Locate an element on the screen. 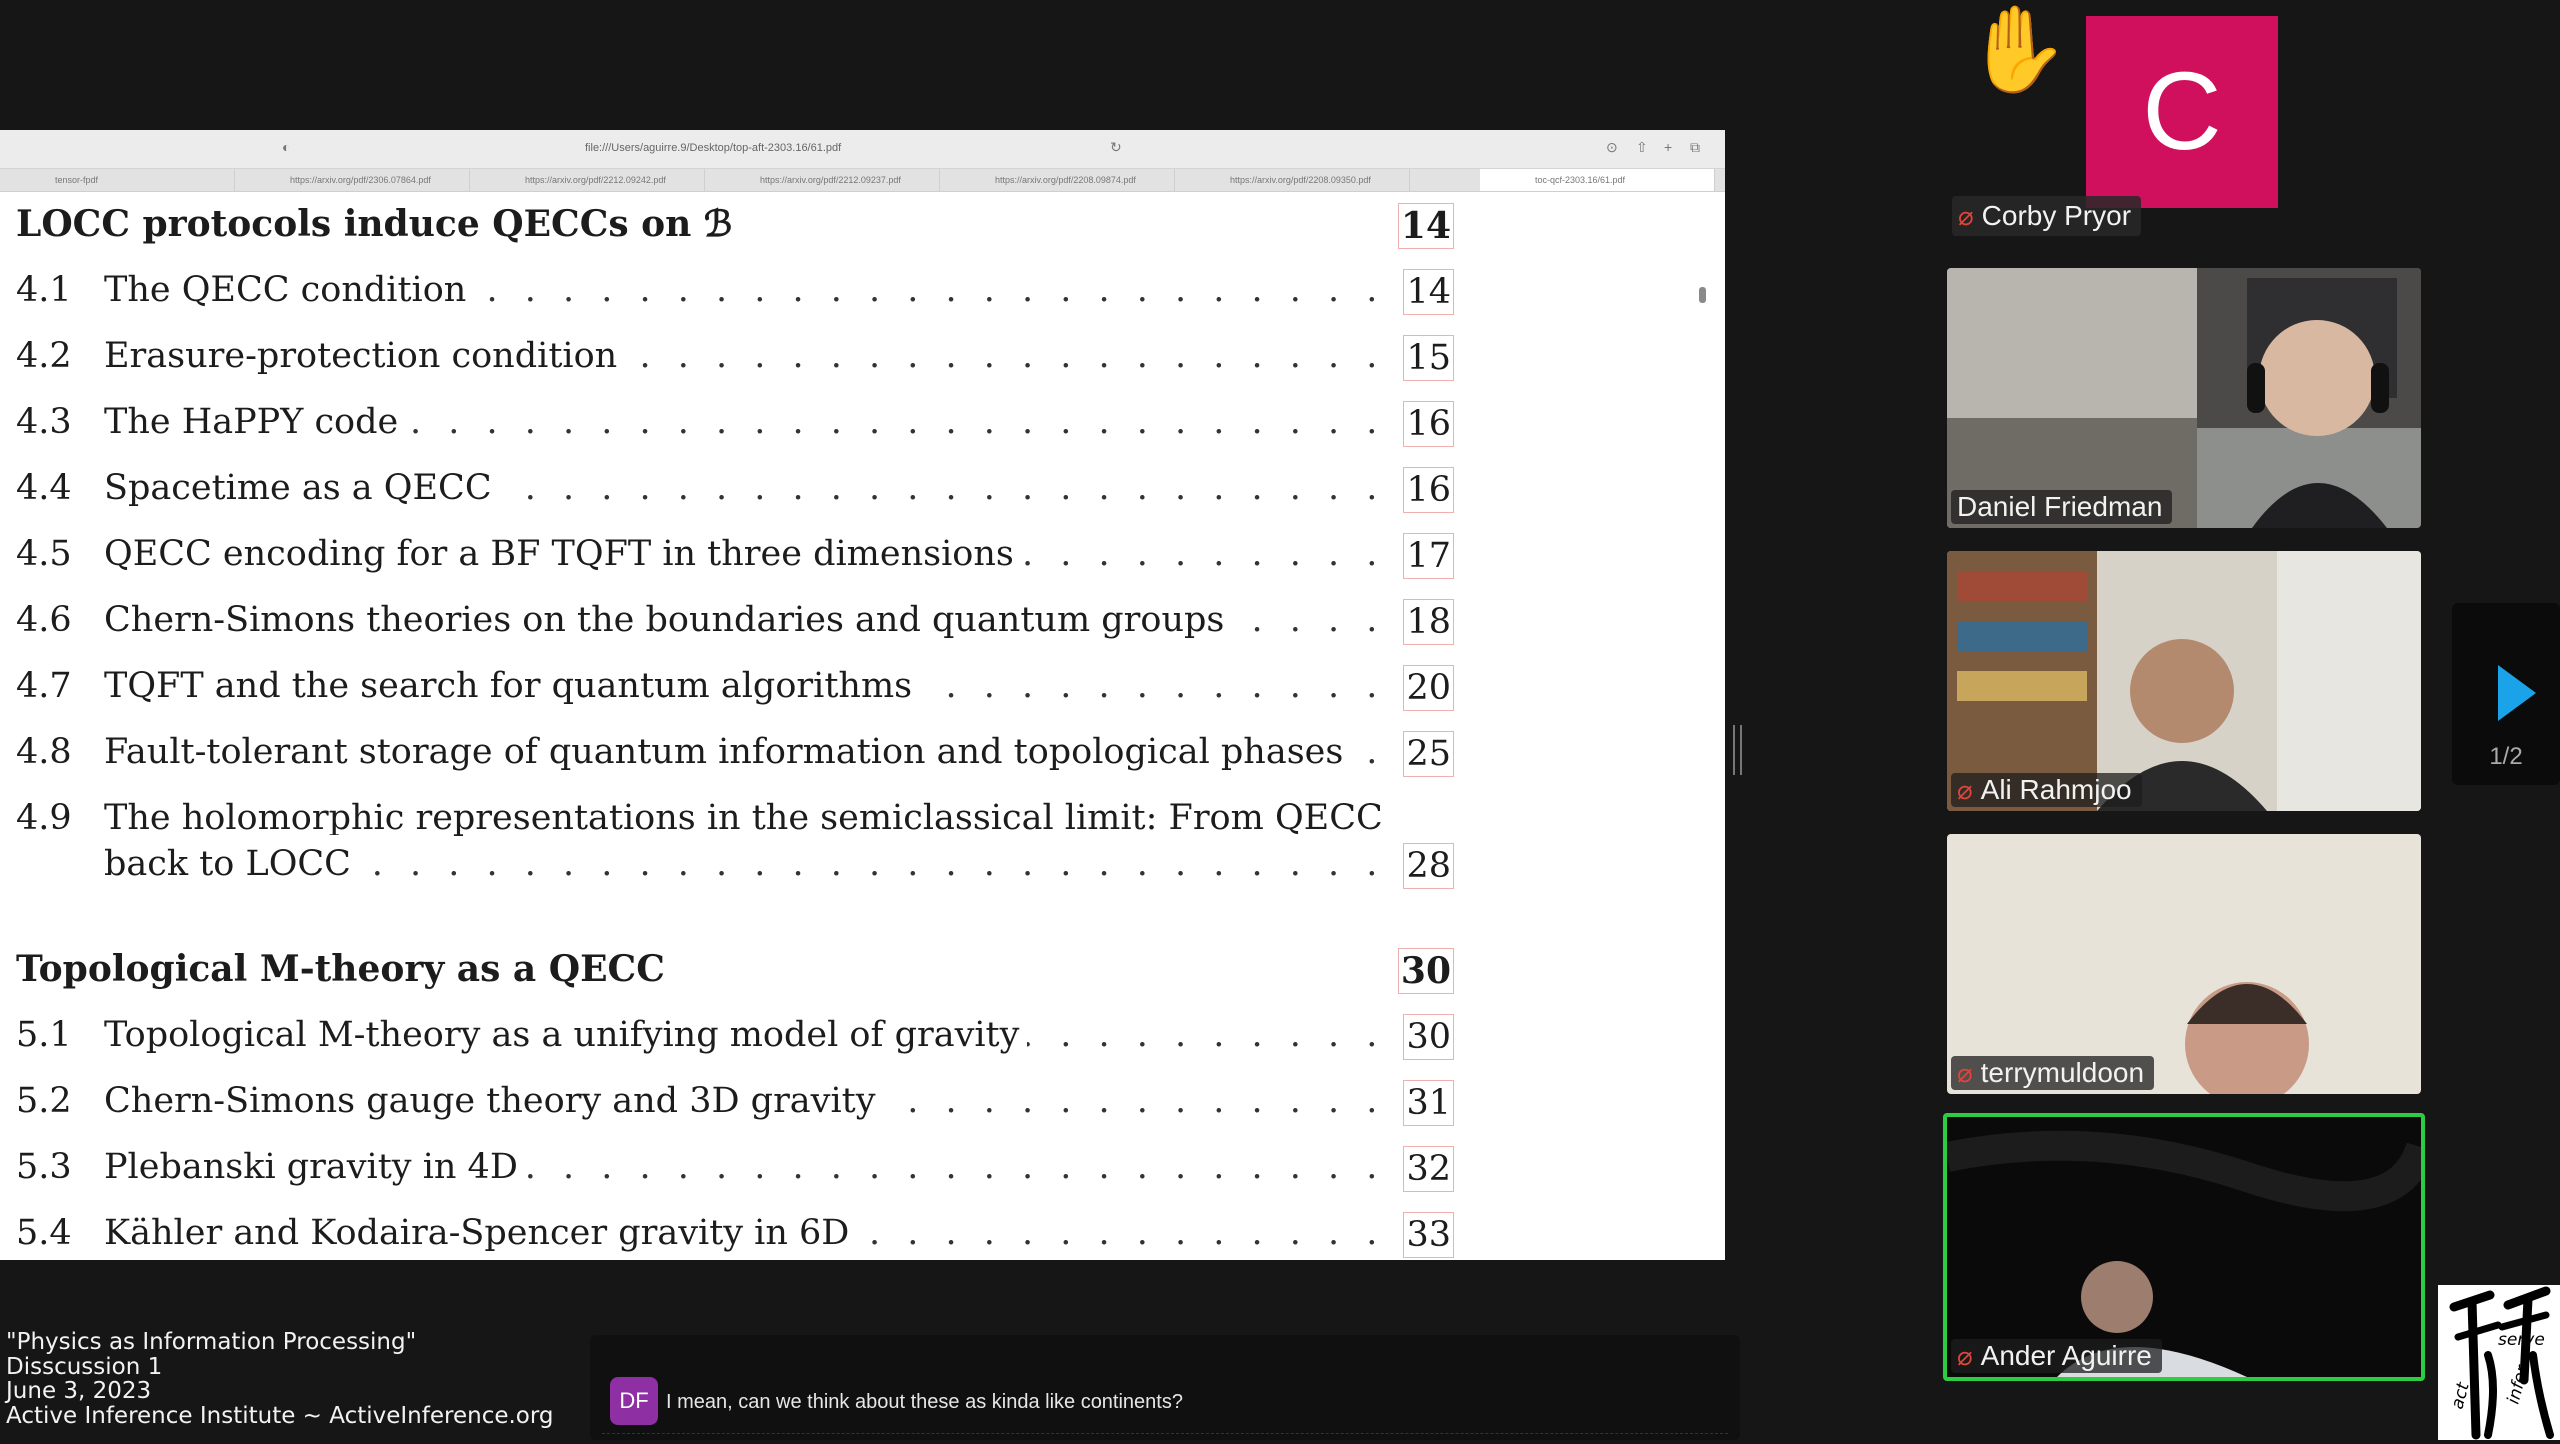 The image size is (2560, 1444). pdf-scrollbar is located at coordinates (1702, 295).